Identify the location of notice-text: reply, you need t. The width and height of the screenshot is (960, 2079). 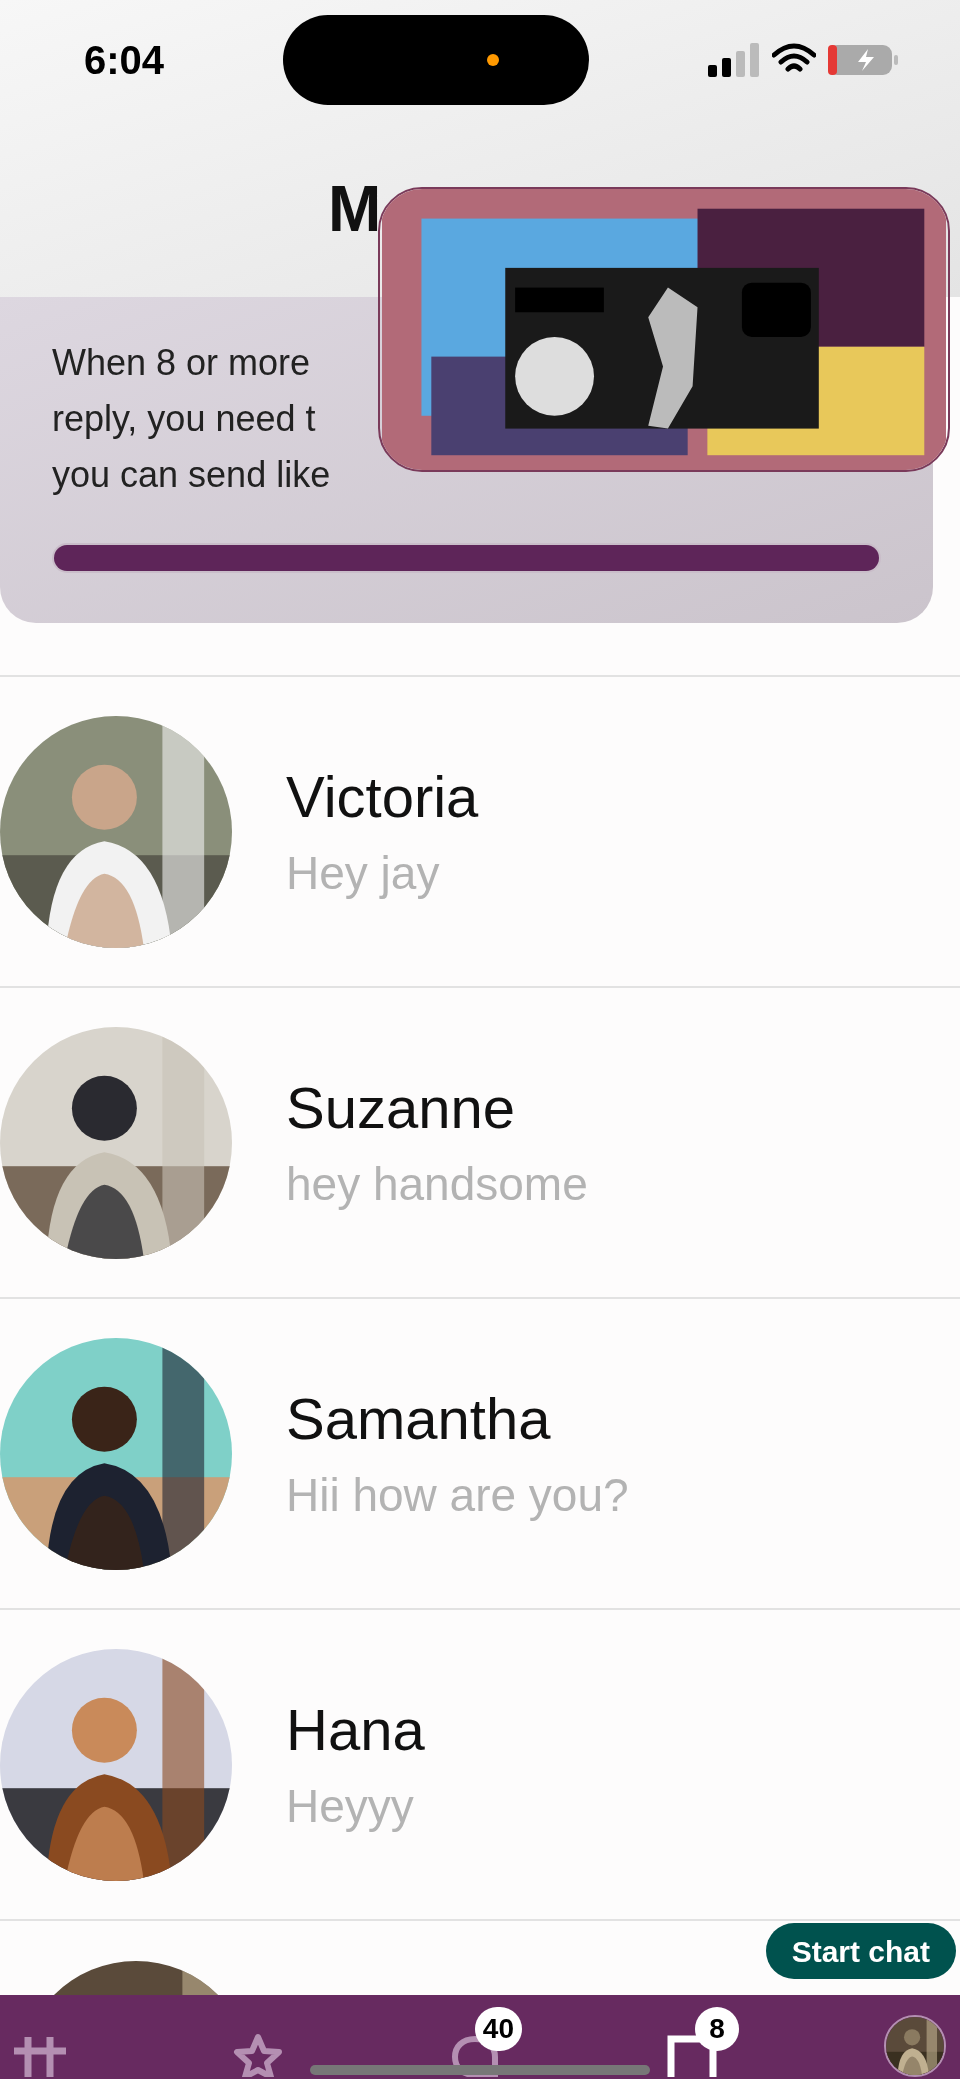
(184, 419).